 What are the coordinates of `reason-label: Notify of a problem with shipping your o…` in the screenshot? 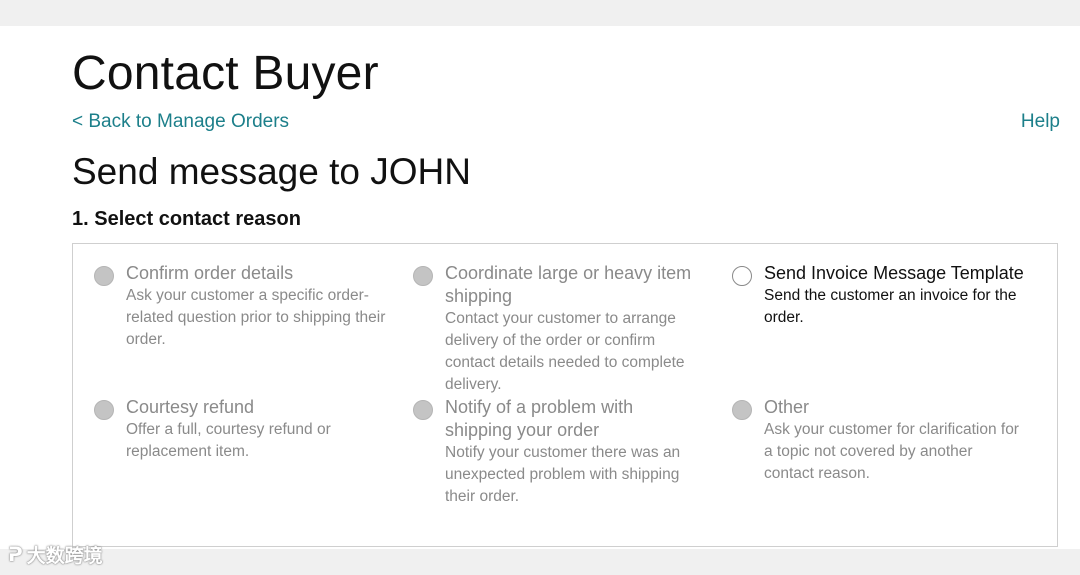 It's located at (539, 418).